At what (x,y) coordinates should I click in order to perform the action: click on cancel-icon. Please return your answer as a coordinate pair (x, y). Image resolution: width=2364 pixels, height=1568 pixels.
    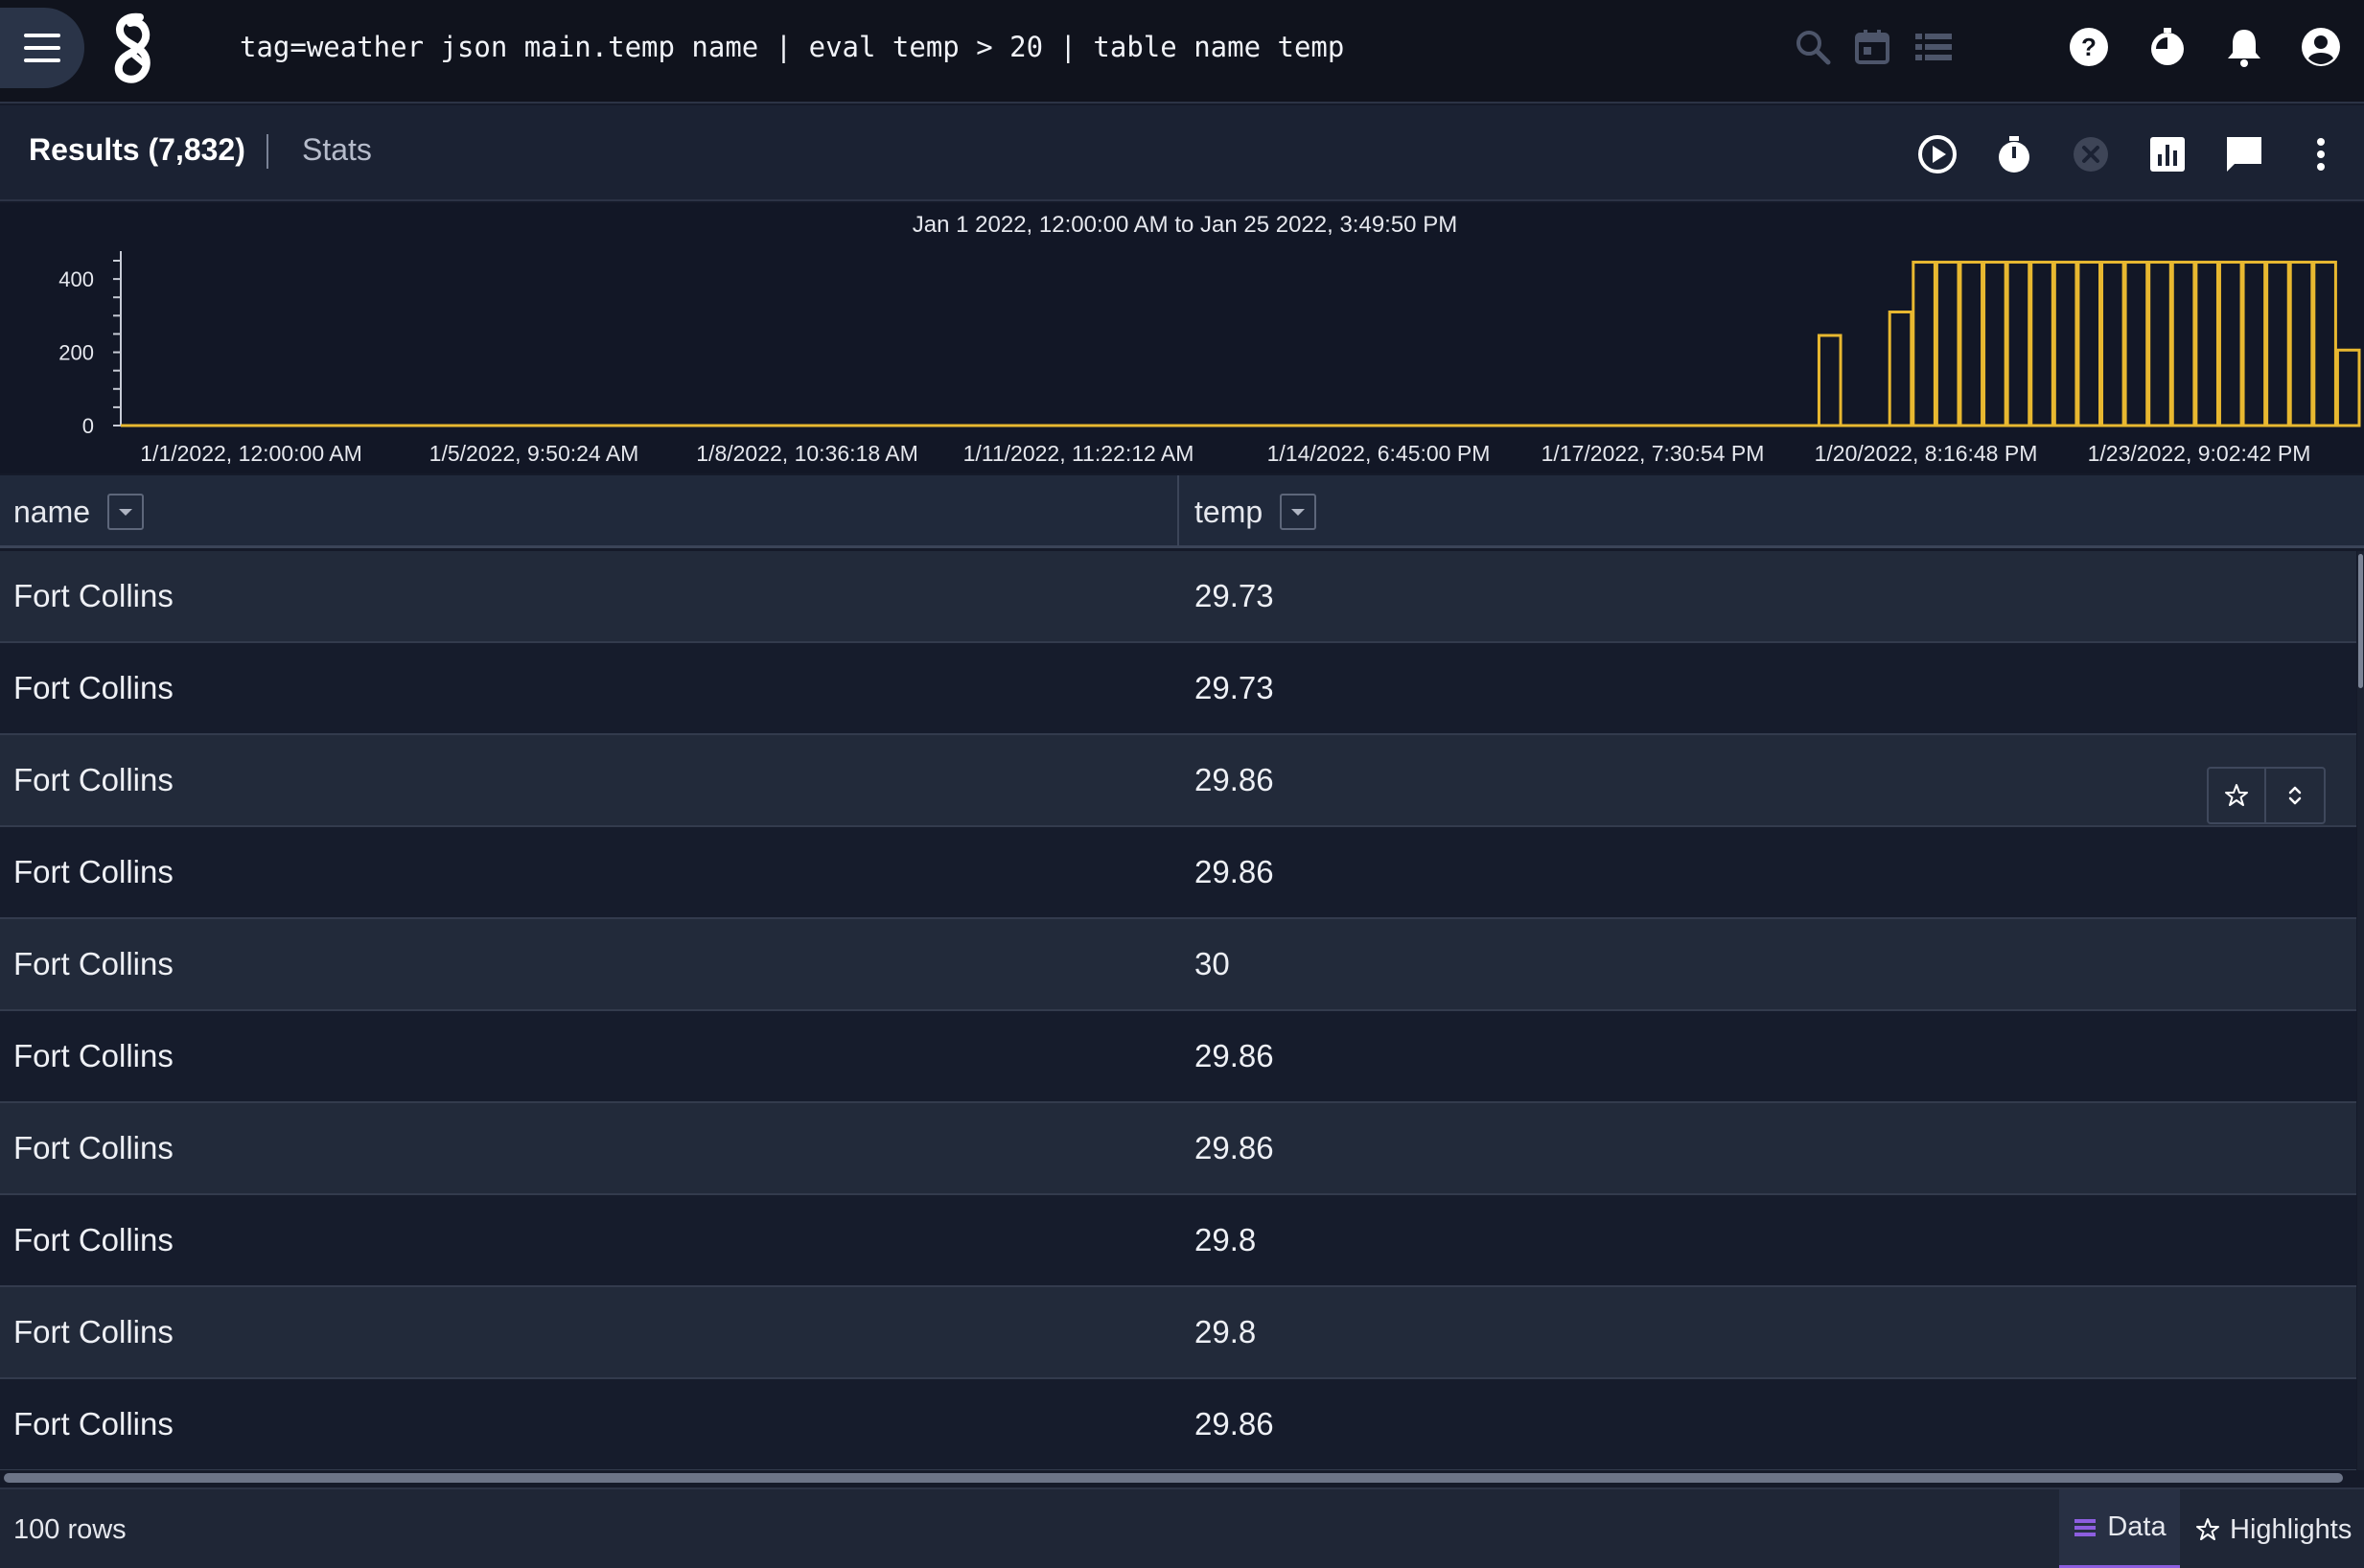
    Looking at the image, I should click on (2091, 154).